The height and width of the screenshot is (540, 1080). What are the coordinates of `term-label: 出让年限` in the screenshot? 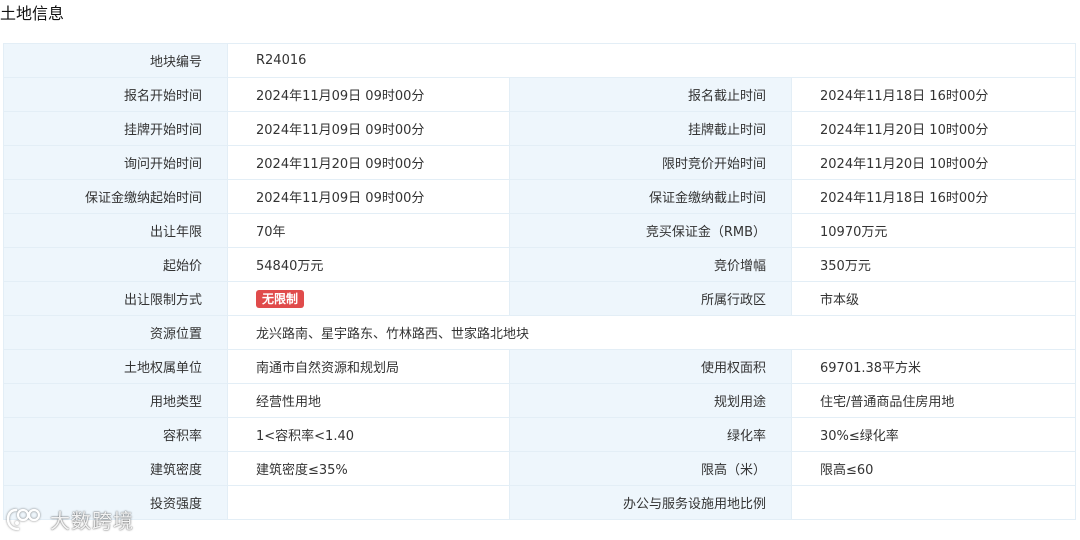 It's located at (115, 230).